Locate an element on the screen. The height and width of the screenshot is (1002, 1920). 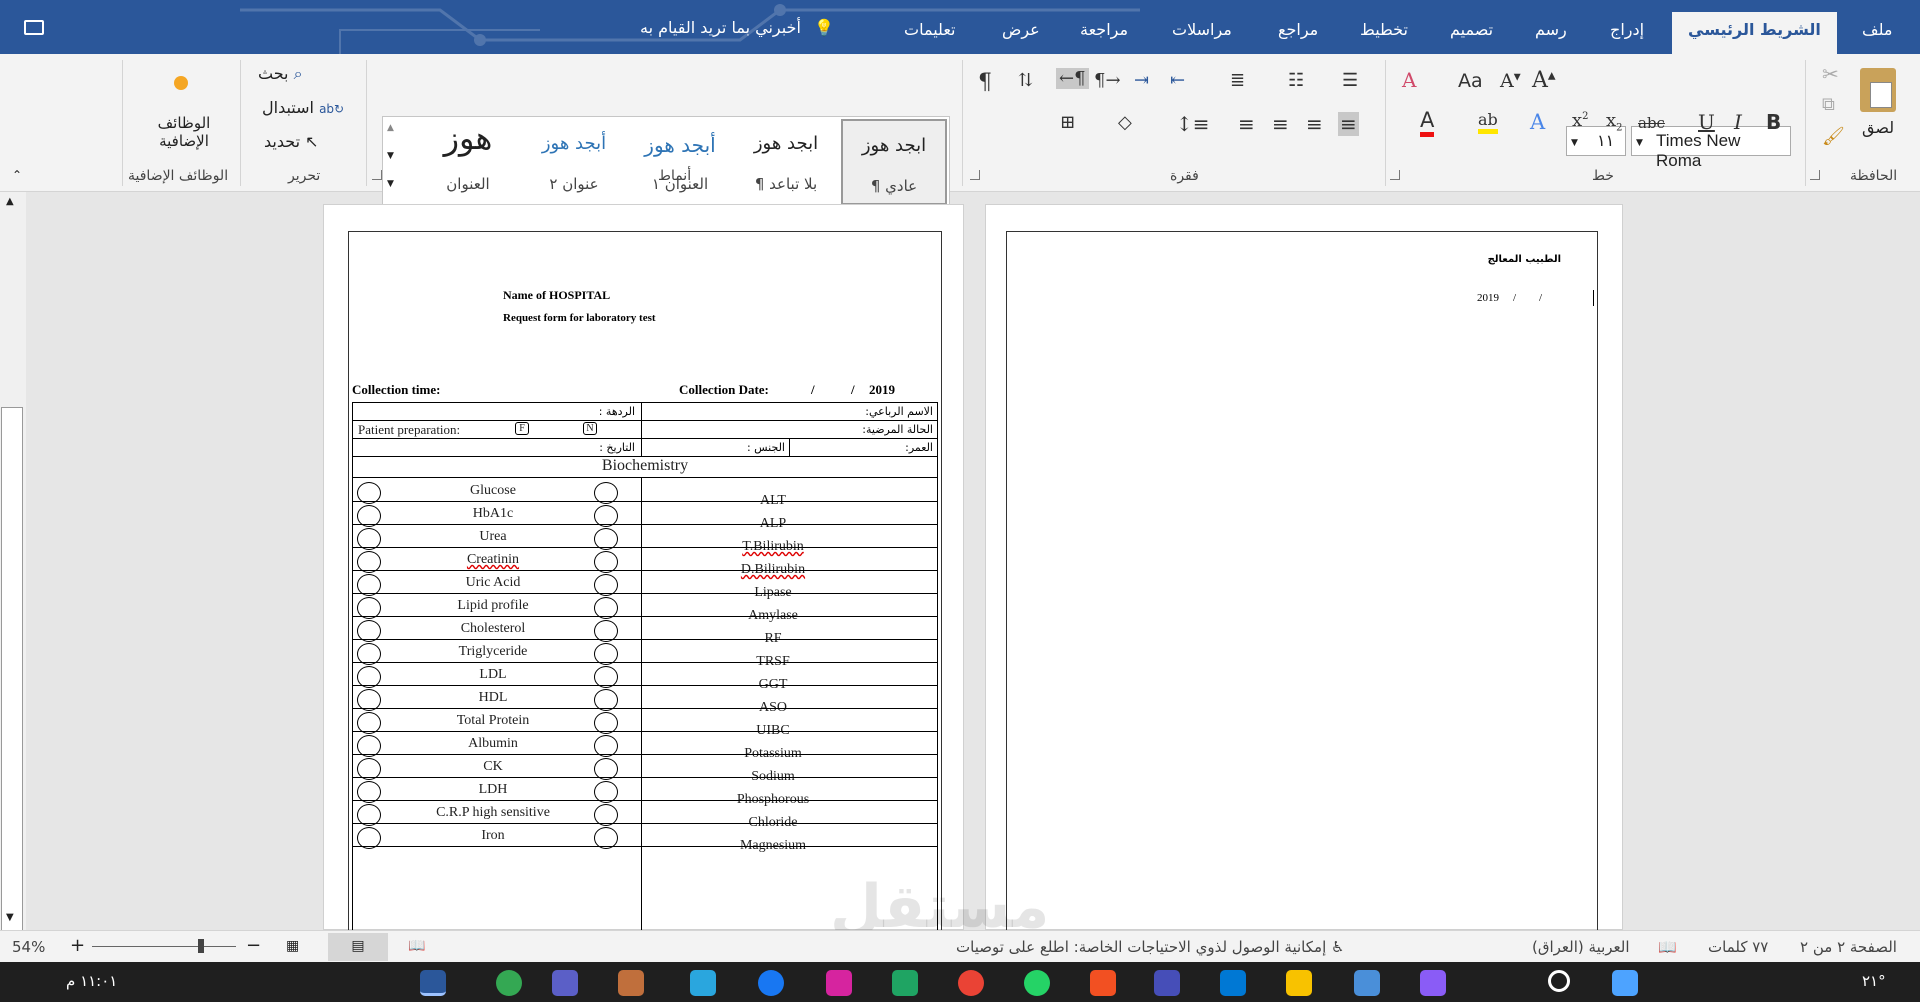
web-layout-icon: ▦ is located at coordinates (292, 946).